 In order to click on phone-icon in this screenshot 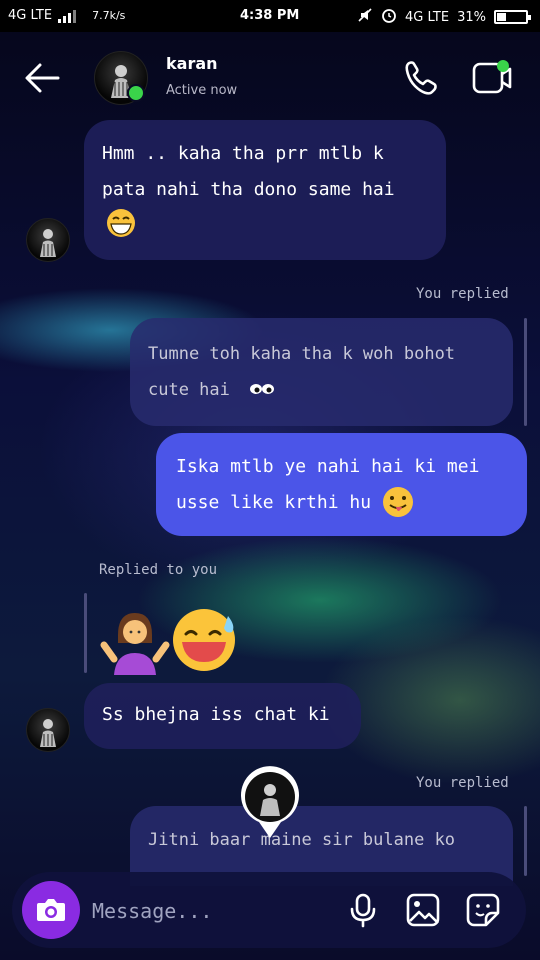, I will do `click(420, 78)`.